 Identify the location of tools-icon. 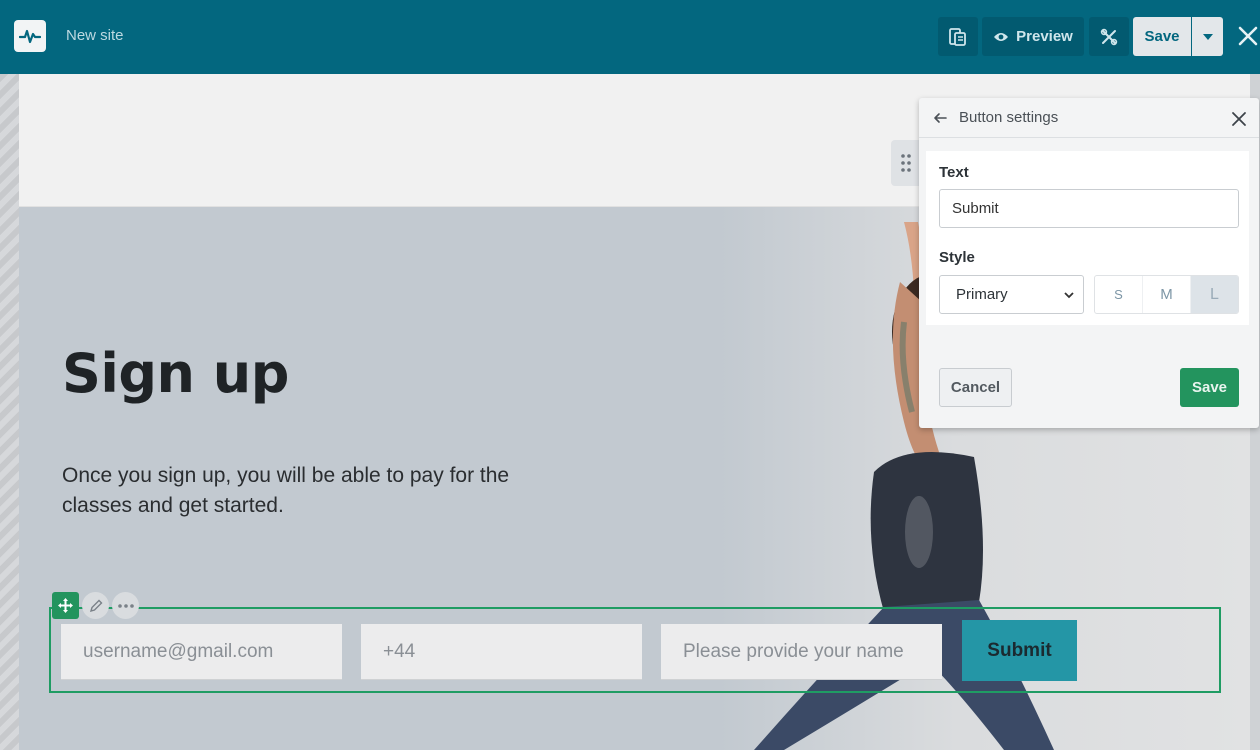
(1109, 36).